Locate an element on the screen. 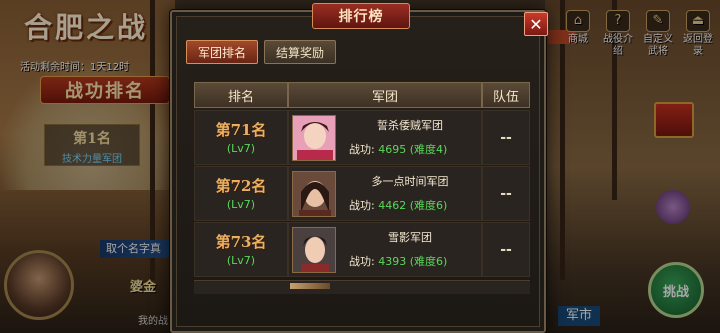  tab-bar: 军团排名 结算奖励 is located at coordinates (261, 52).